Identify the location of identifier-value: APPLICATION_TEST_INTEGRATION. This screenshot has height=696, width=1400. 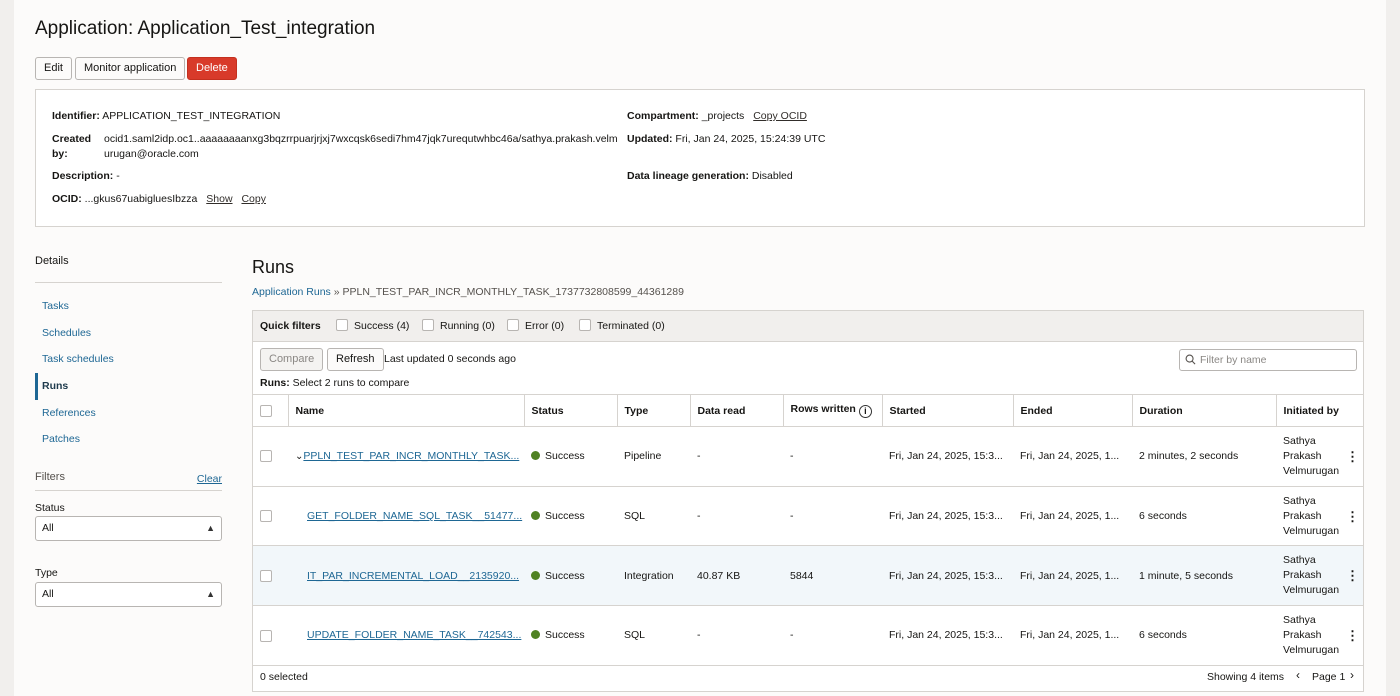
(191, 116).